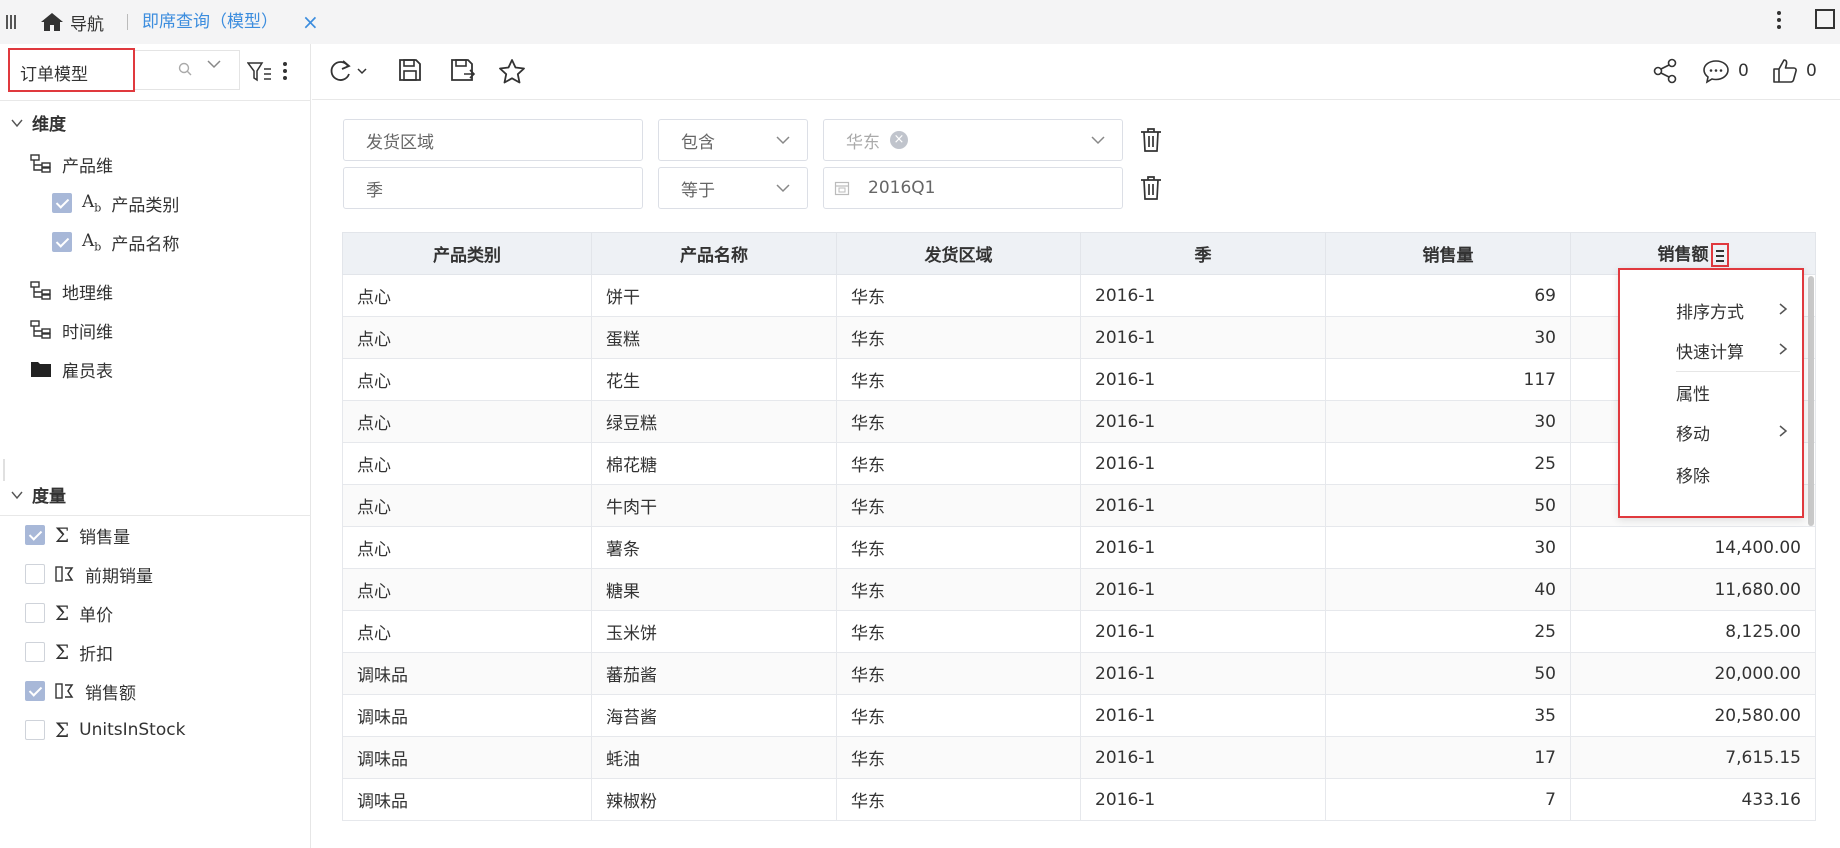 Image resolution: width=1840 pixels, height=848 pixels. I want to click on share-button, so click(1665, 73).